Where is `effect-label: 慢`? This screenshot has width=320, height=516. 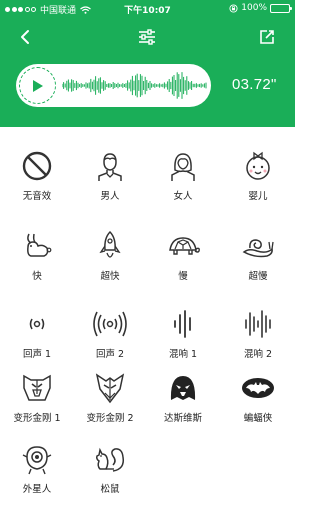
effect-label: 慢 is located at coordinates (183, 276).